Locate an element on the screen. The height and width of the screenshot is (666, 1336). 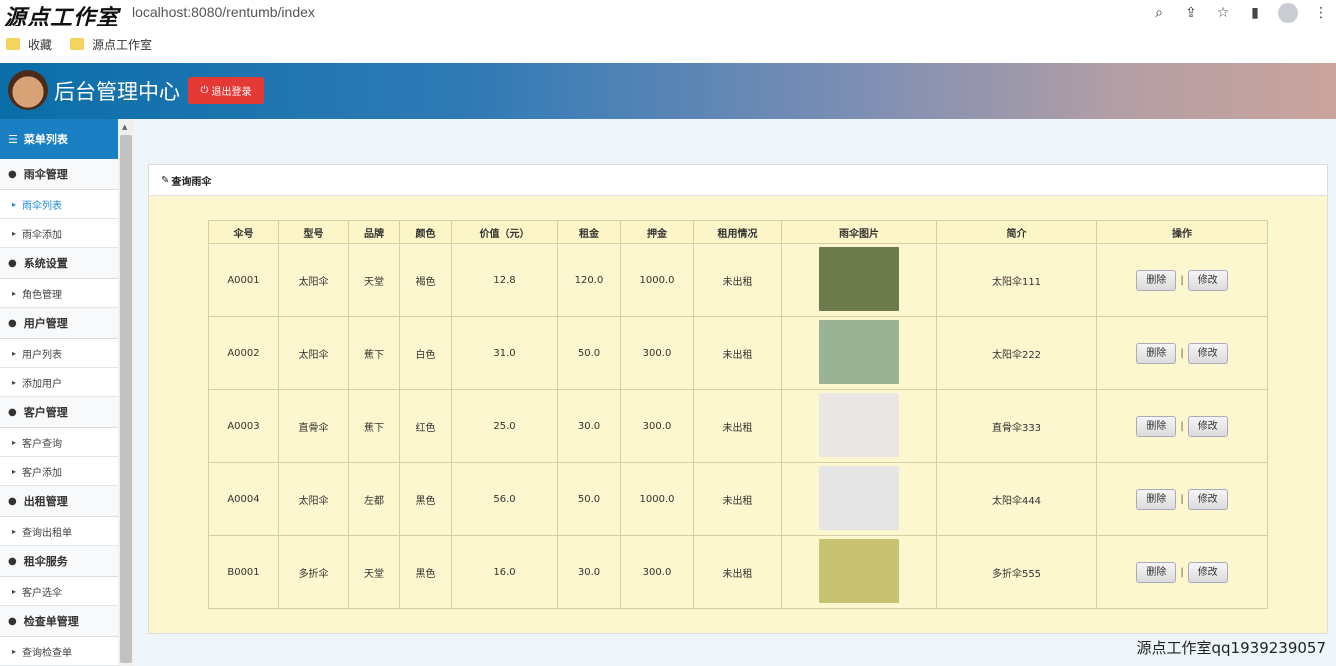
scrollbar-thumb is located at coordinates (126, 399).